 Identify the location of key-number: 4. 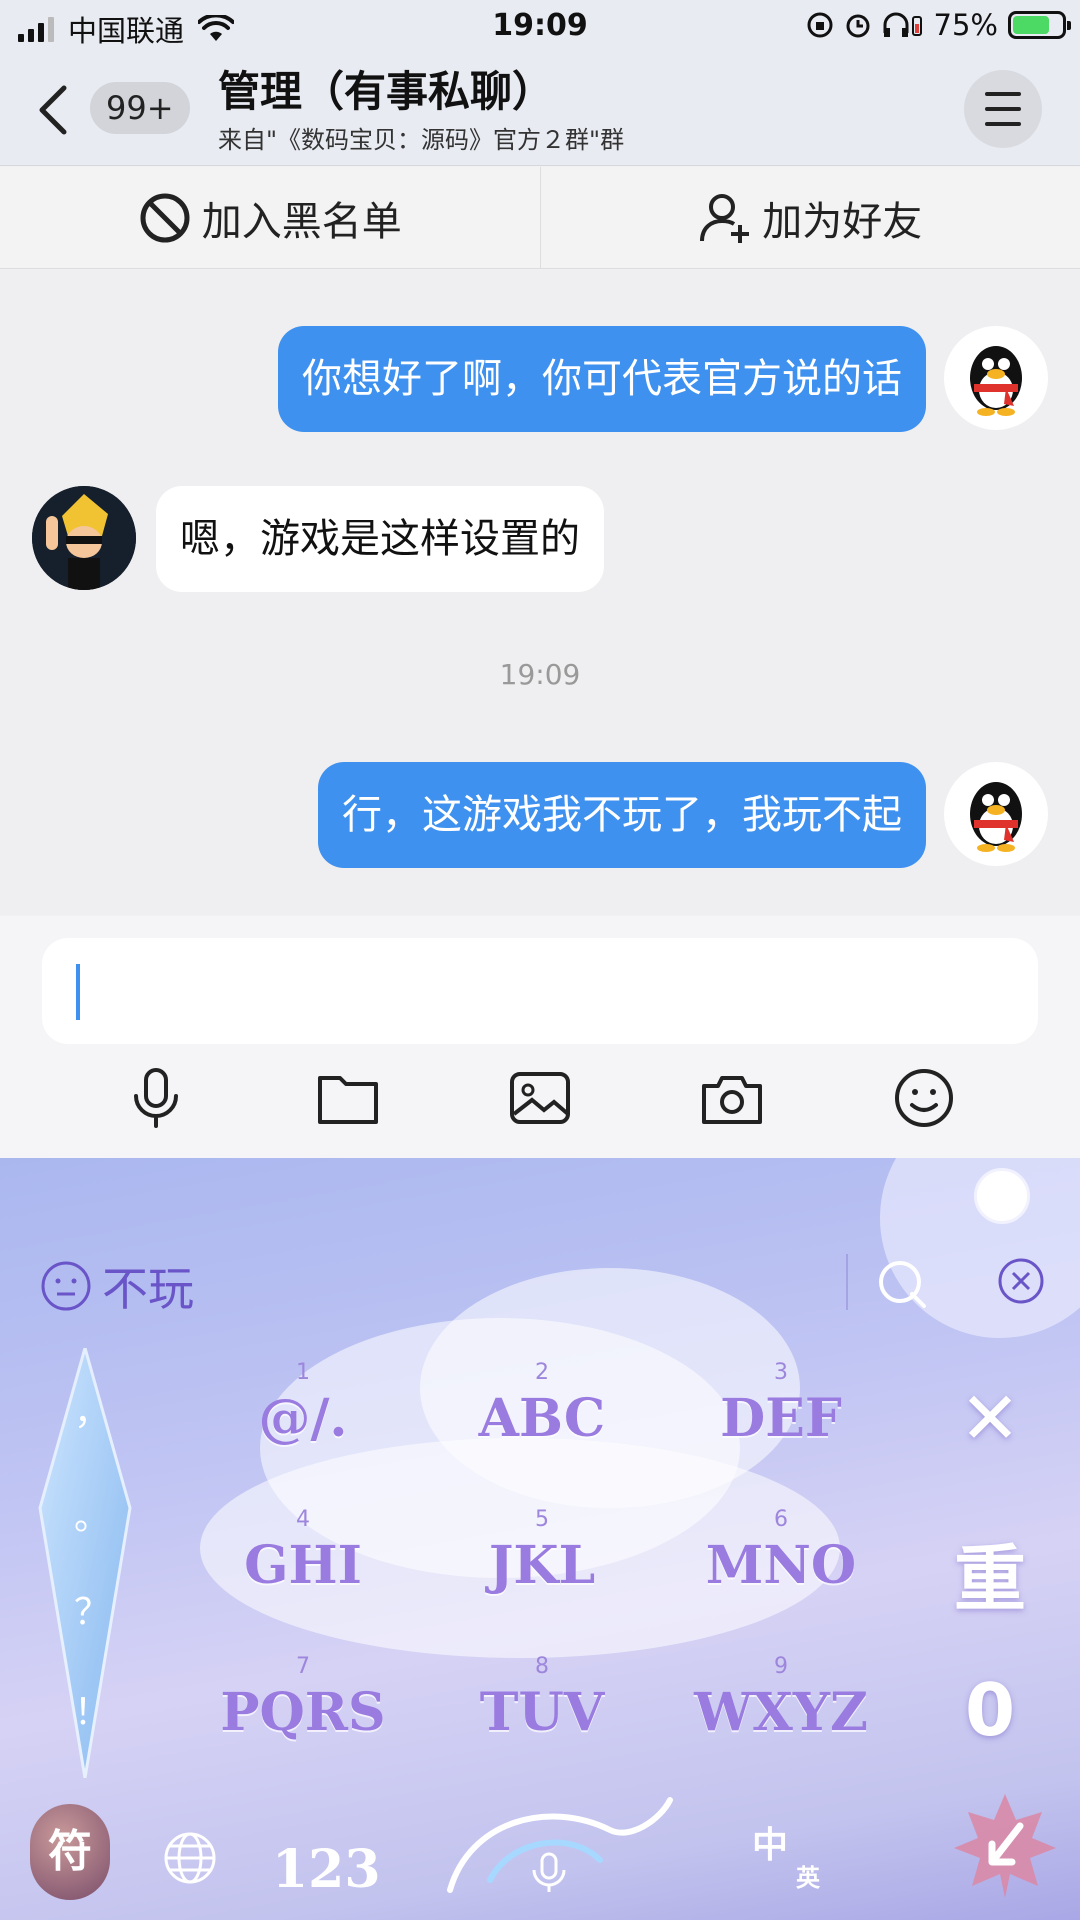
(303, 1519).